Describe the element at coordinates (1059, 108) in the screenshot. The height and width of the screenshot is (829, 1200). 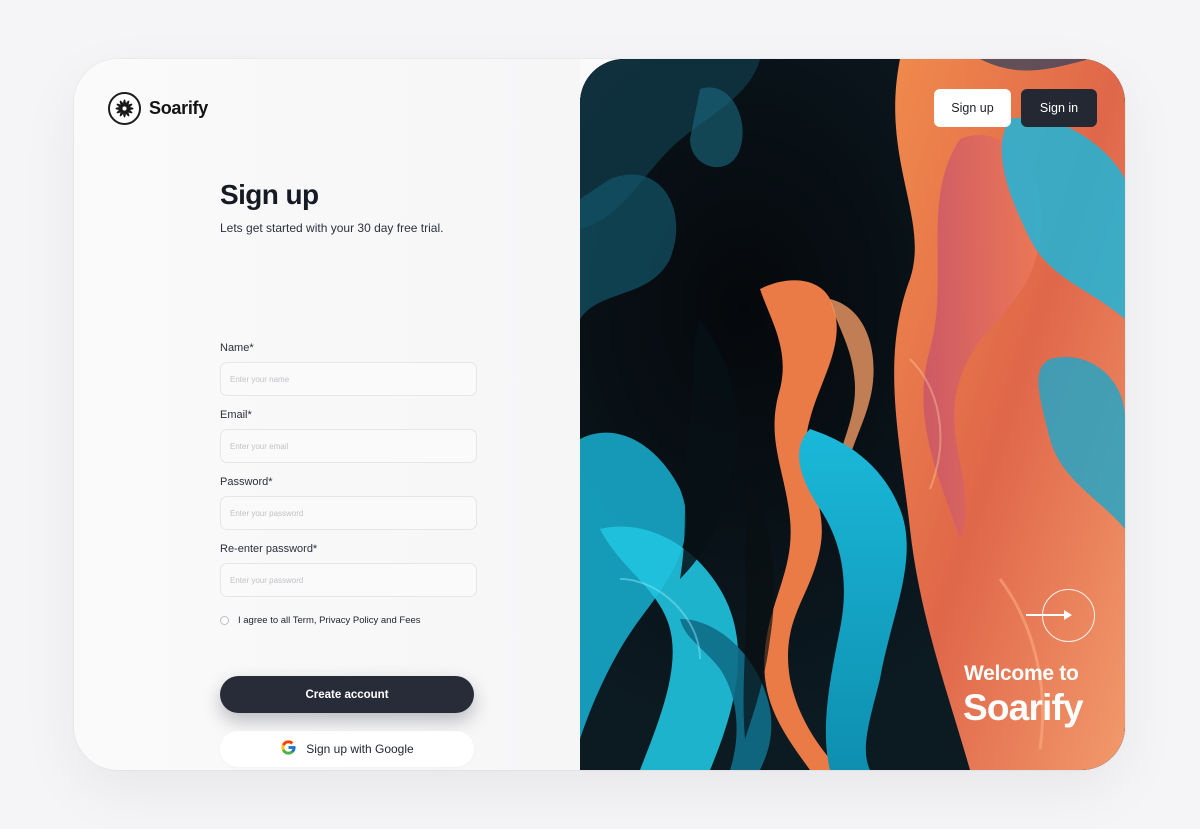
I see `nav-signin-button: Sign in` at that location.